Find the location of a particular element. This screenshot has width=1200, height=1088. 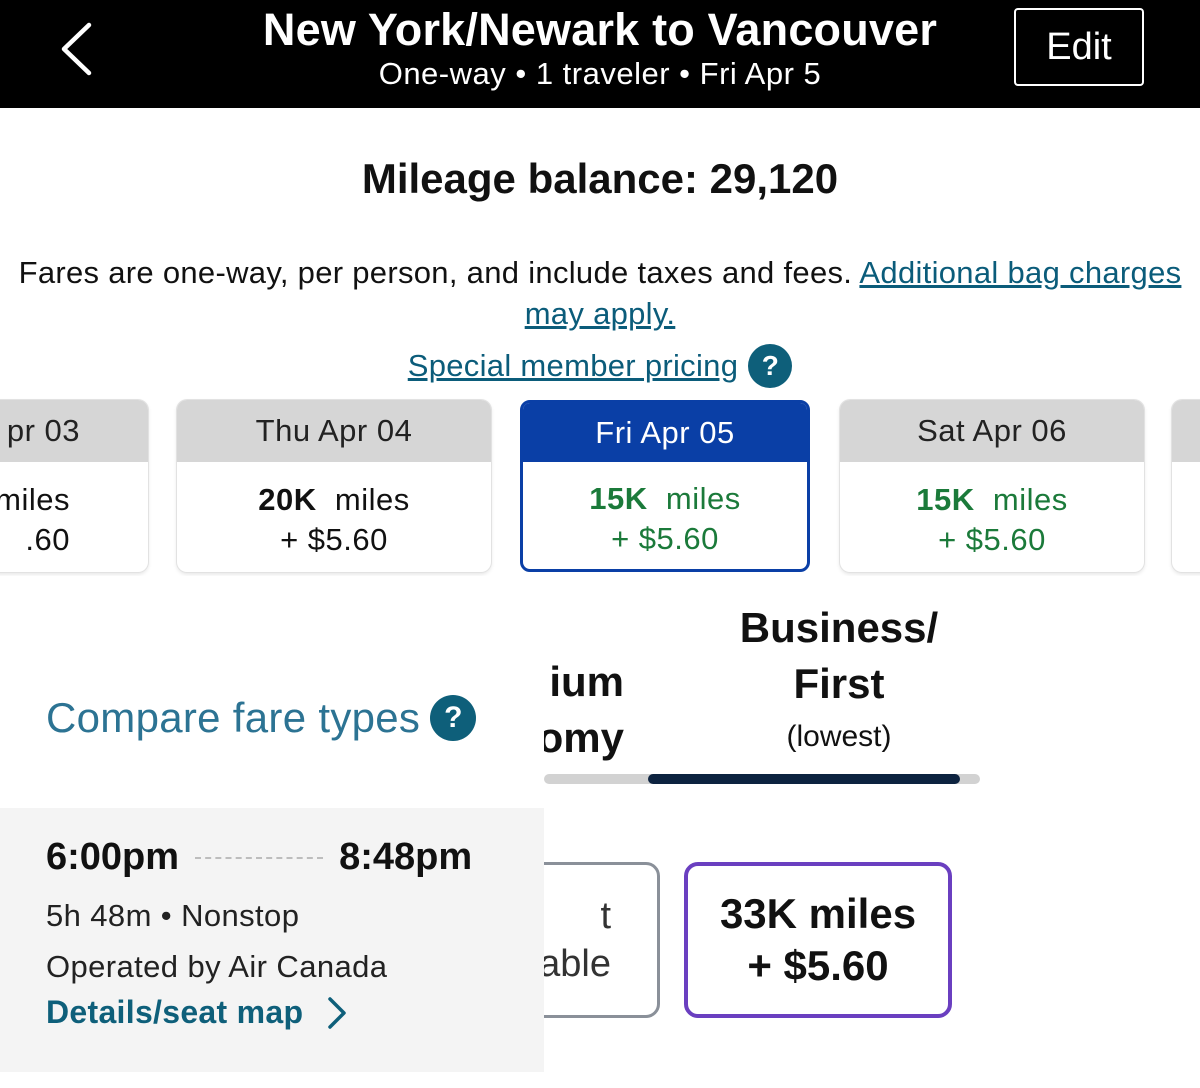

fare-cash: + $5.60 is located at coordinates (818, 965).